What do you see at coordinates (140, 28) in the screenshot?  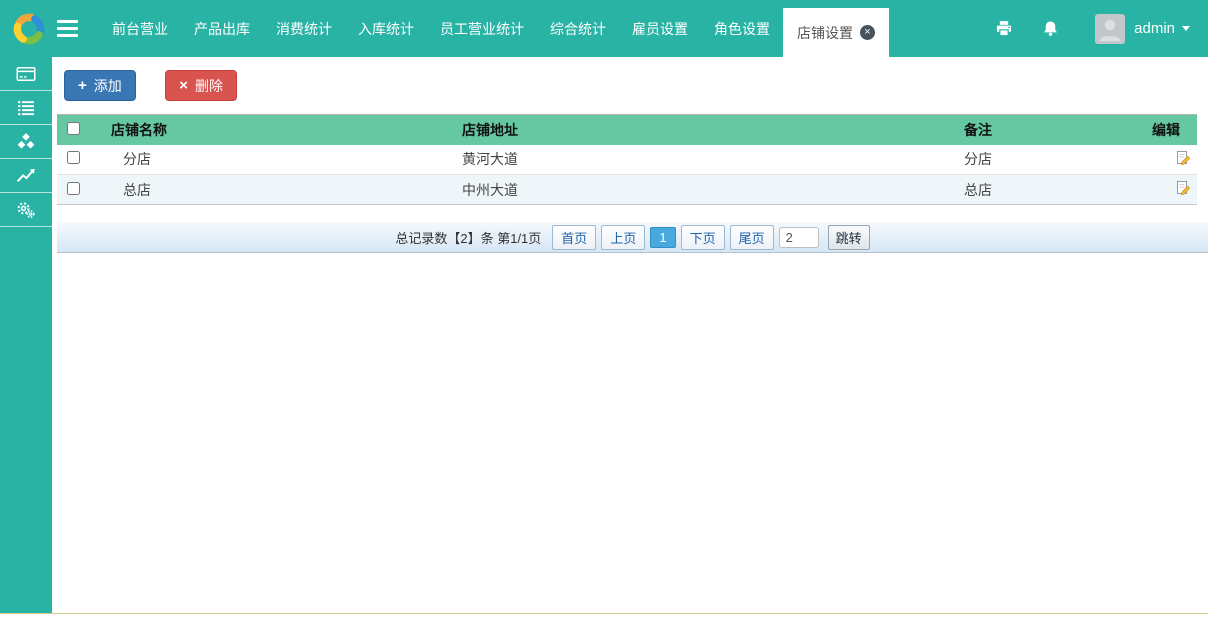 I see `nav-item-front-business: 前台营业` at bounding box center [140, 28].